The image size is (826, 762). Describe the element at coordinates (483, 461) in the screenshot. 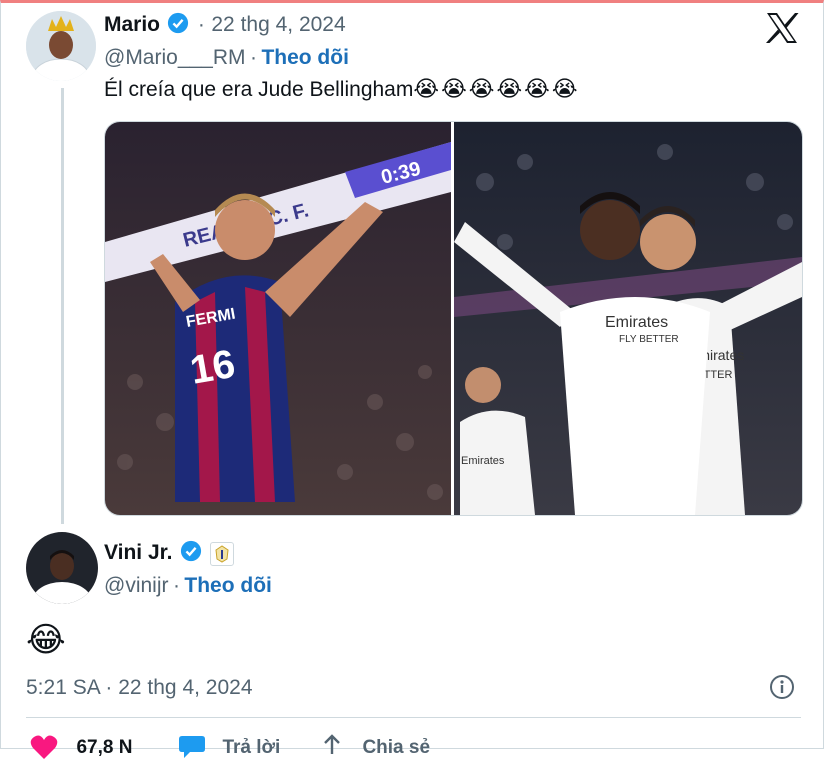

I see `media-sponsor-left: Emirates` at that location.